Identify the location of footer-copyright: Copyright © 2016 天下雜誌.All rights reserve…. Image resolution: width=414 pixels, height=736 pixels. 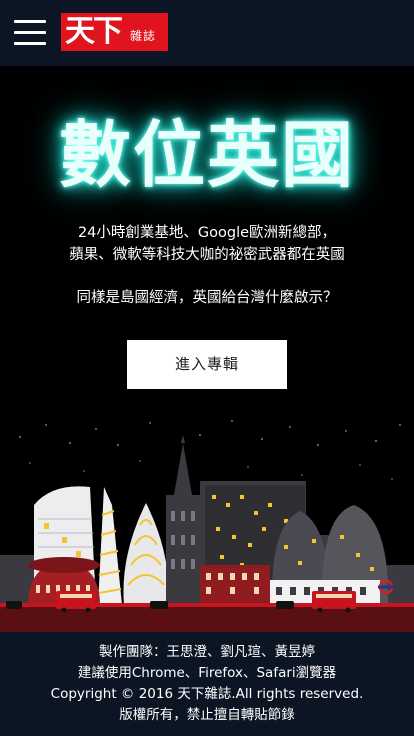
(207, 694).